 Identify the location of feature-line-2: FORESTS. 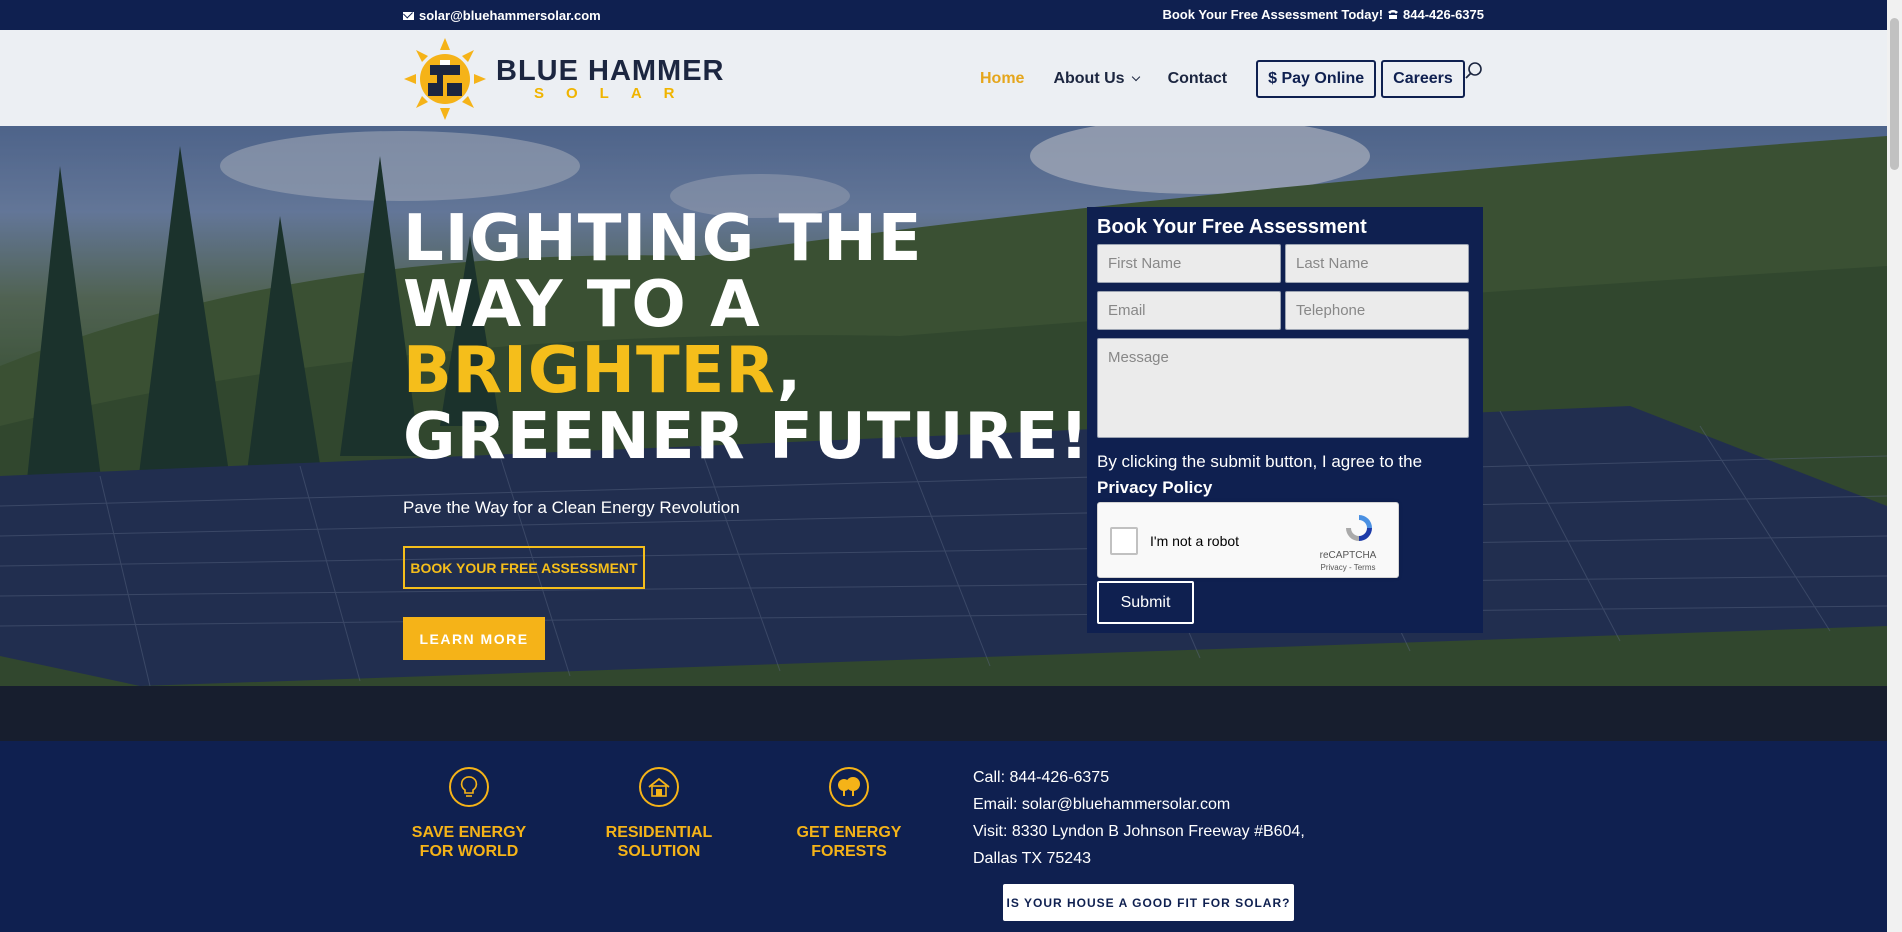
(849, 851).